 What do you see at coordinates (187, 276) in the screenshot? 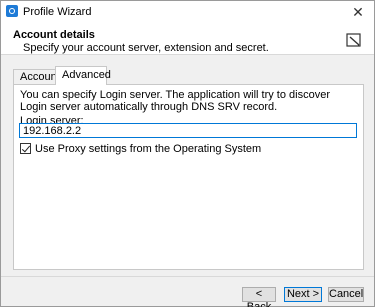
I see `footer-divider` at bounding box center [187, 276].